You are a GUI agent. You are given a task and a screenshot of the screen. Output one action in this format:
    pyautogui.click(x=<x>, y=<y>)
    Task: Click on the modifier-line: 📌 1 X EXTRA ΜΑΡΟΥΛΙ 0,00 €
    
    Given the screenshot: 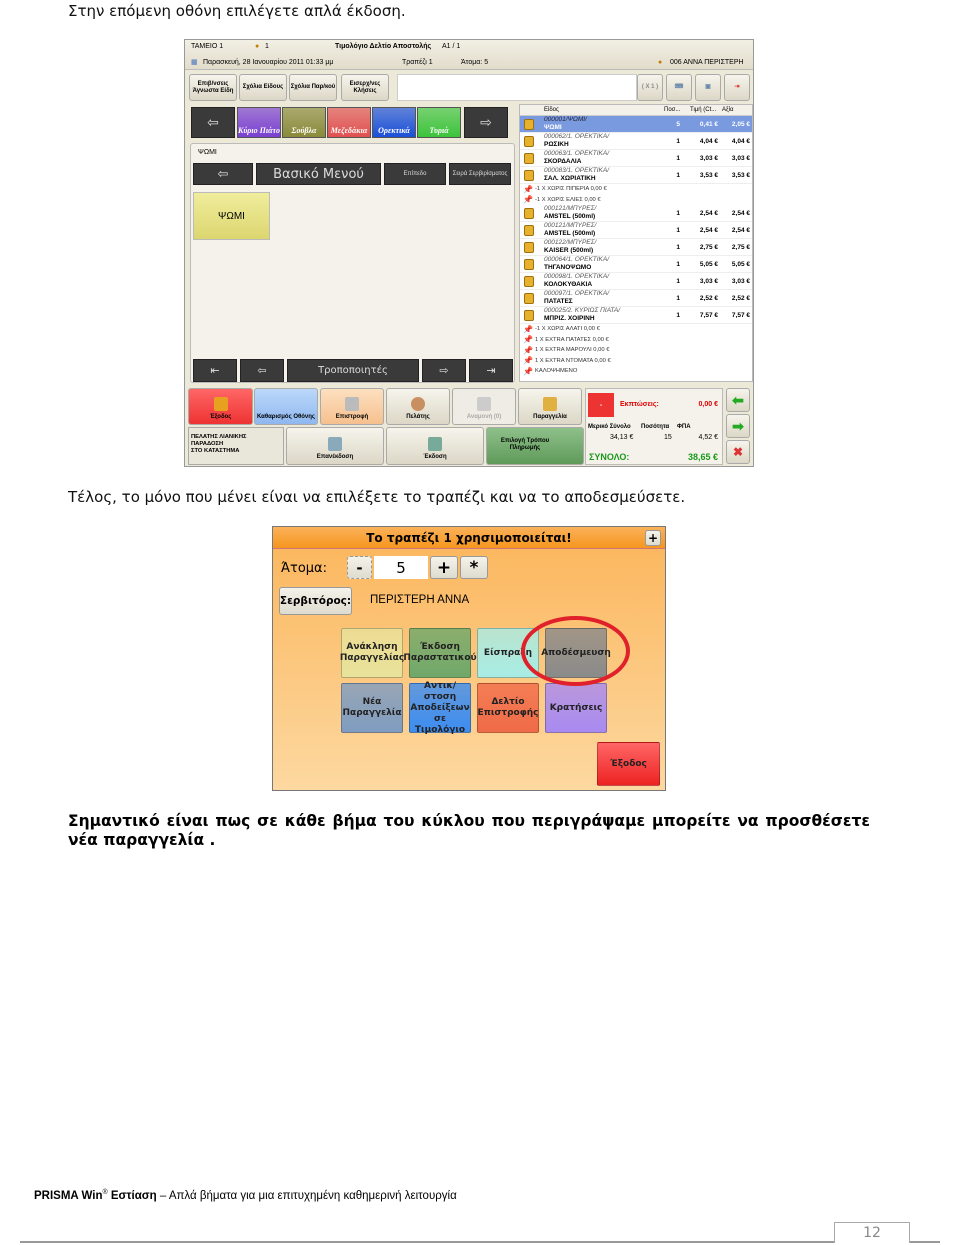 What is the action you would take?
    pyautogui.click(x=636, y=350)
    